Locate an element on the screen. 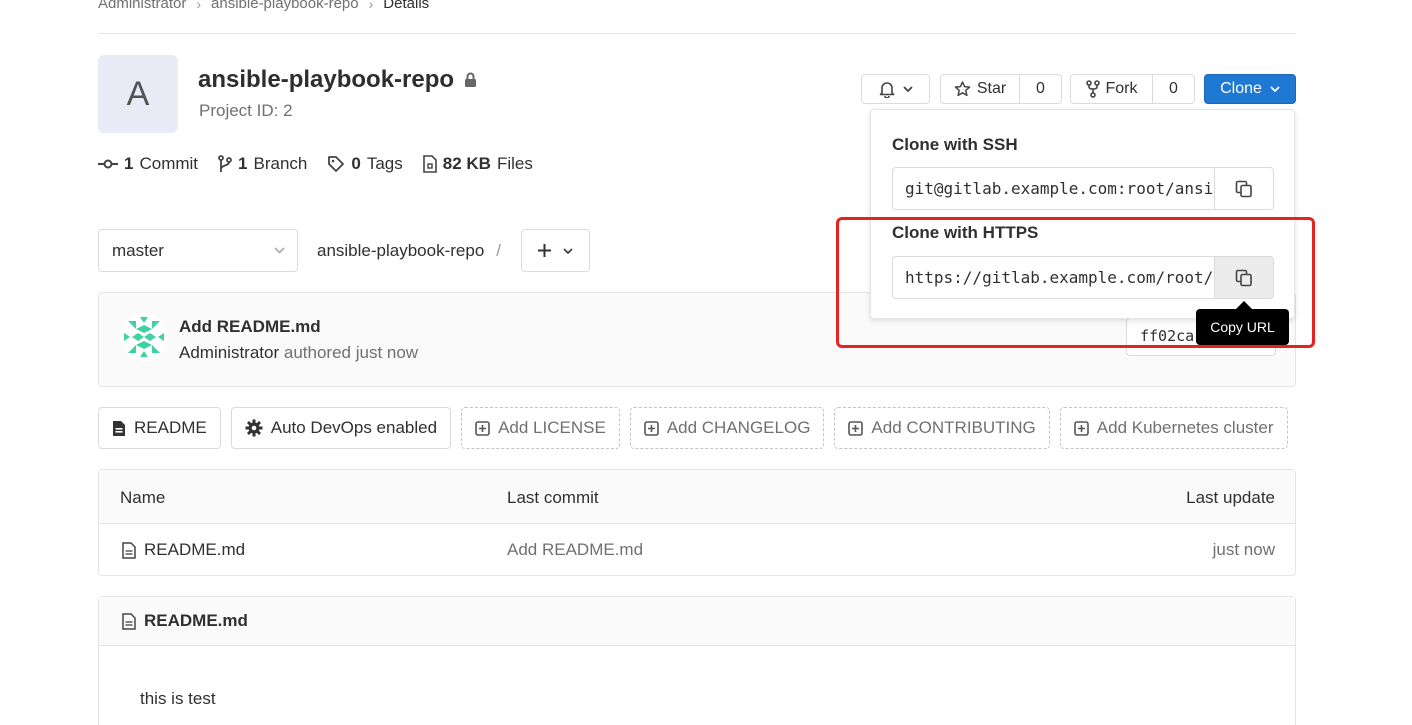 This screenshot has width=1412, height=725. tag-icon is located at coordinates (336, 164).